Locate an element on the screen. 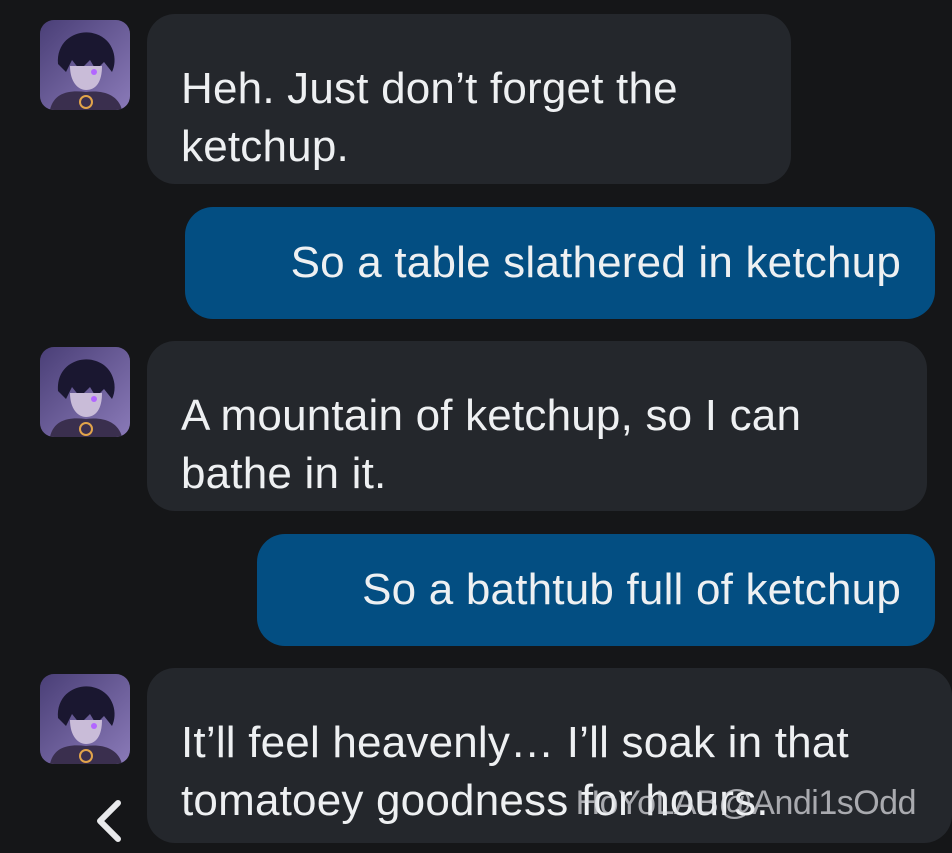 The width and height of the screenshot is (952, 853). message-text: Heh. Just don’t forget the ketchup. is located at coordinates (429, 117).